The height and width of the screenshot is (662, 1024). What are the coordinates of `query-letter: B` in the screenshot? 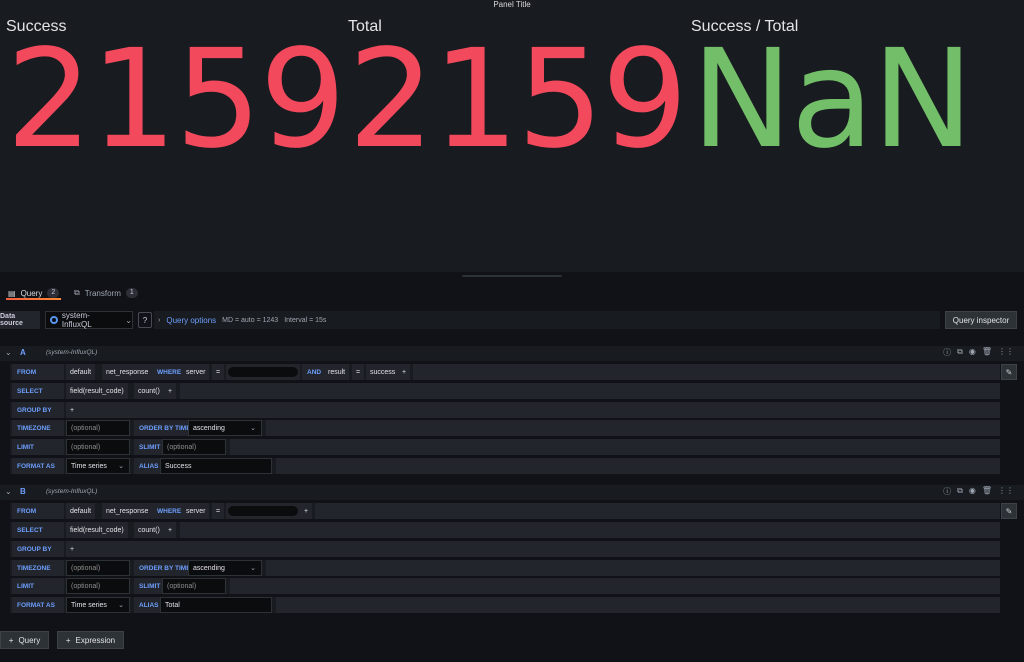 It's located at (23, 491).